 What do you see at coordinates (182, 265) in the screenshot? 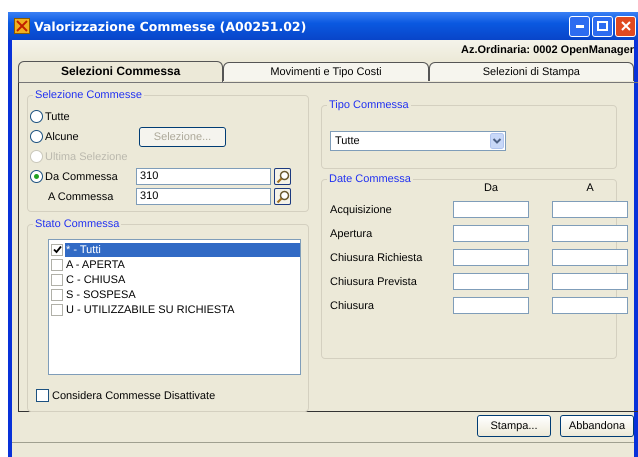
I see `list-item: A - APERTA` at bounding box center [182, 265].